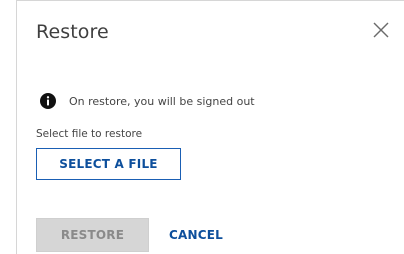 The height and width of the screenshot is (254, 404). I want to click on dialog-title: Restore, so click(72, 32).